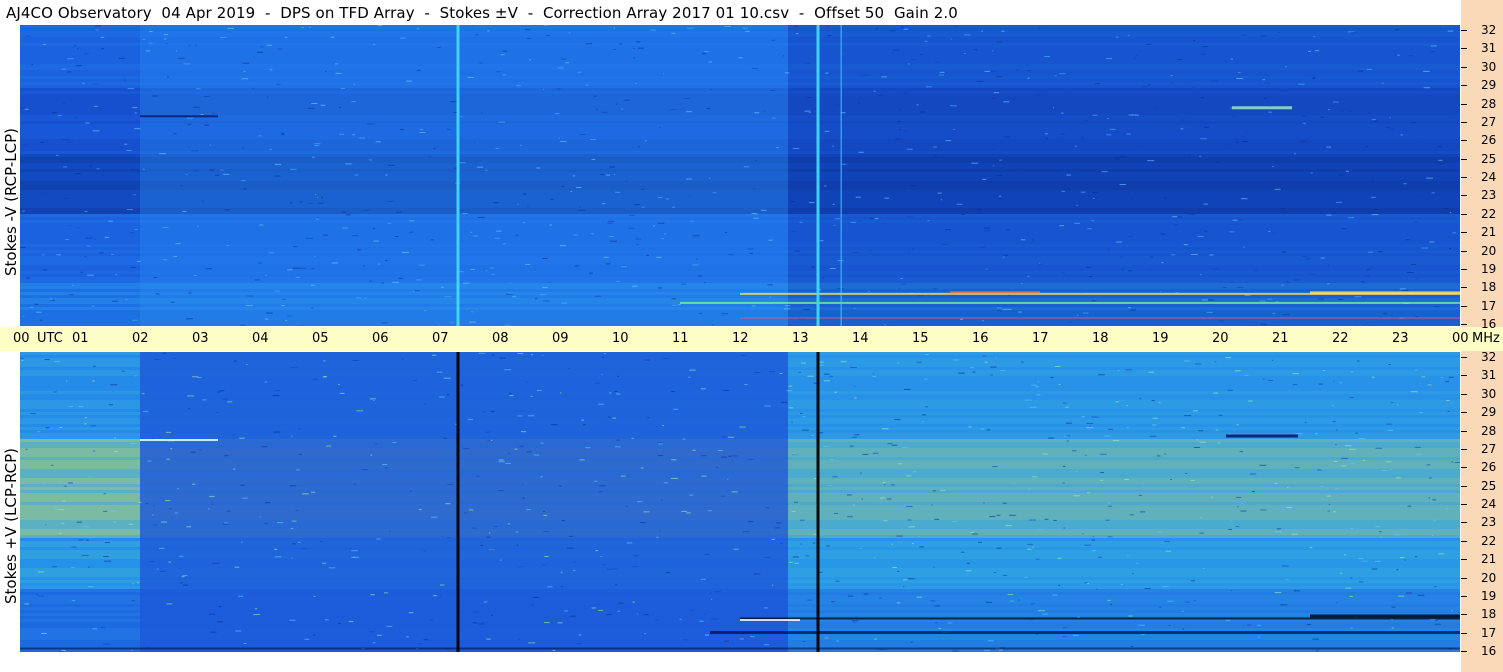 This screenshot has height=672, width=1503. What do you see at coordinates (1489, 467) in the screenshot?
I see `frequency-tick-label: 26` at bounding box center [1489, 467].